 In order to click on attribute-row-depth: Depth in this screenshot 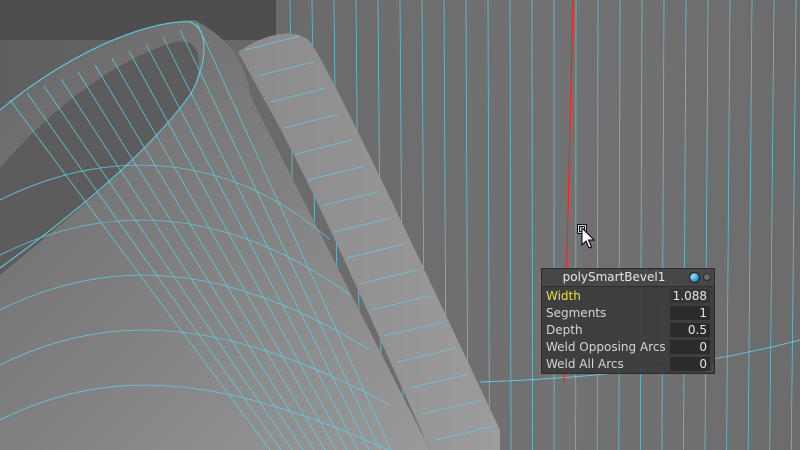, I will do `click(628, 330)`.